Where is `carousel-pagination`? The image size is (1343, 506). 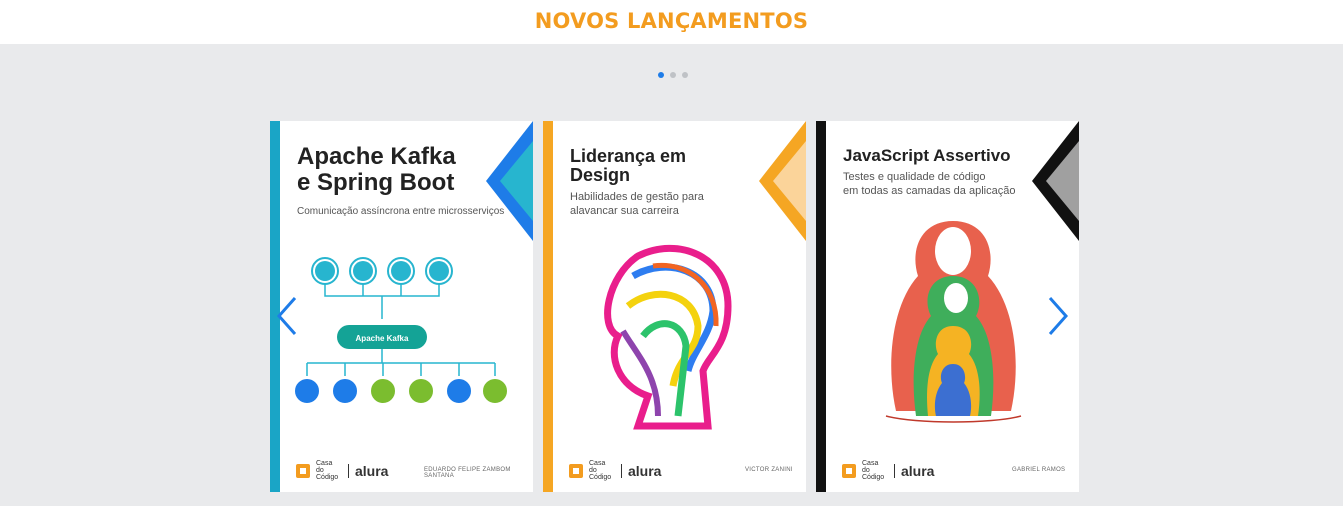
carousel-pagination is located at coordinates (673, 75).